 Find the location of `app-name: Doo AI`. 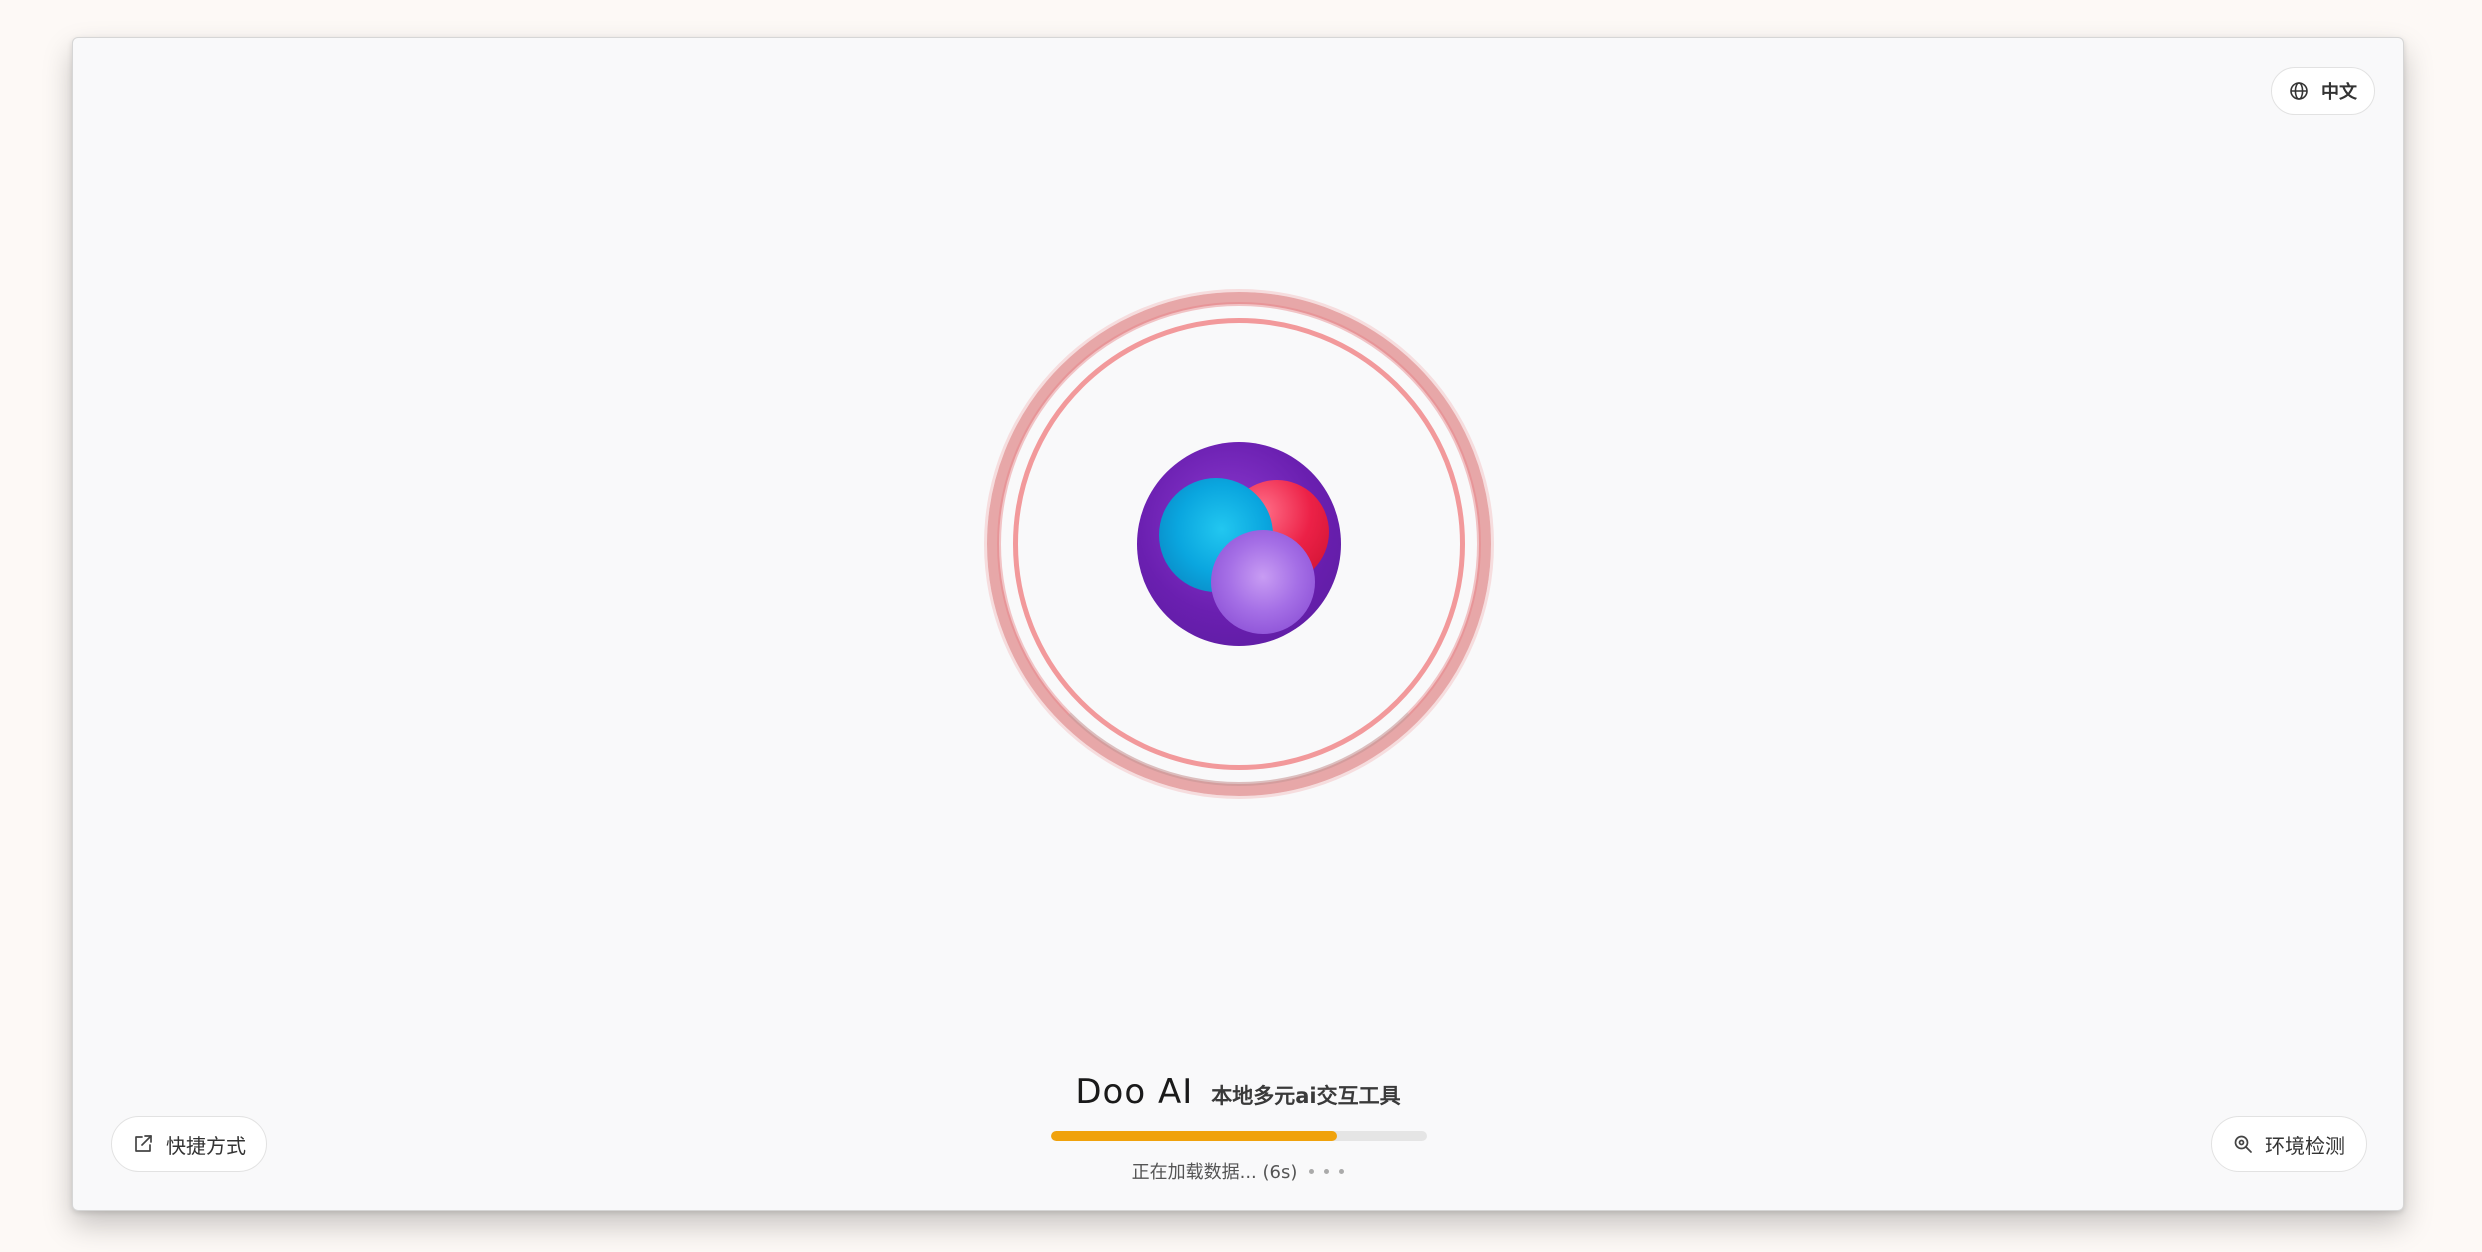

app-name: Doo AI is located at coordinates (1134, 1092).